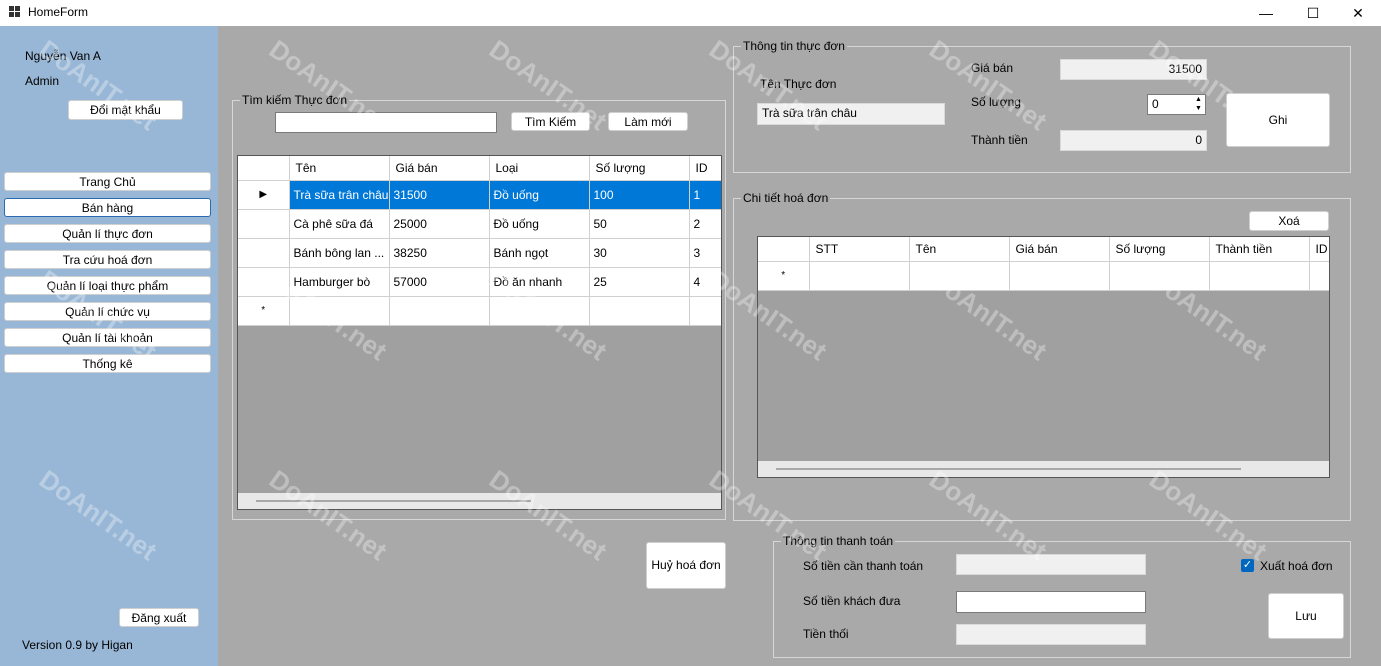 The image size is (1381, 666). Describe the element at coordinates (550, 121) in the screenshot. I see `search-button: Tìm Kiếm` at that location.